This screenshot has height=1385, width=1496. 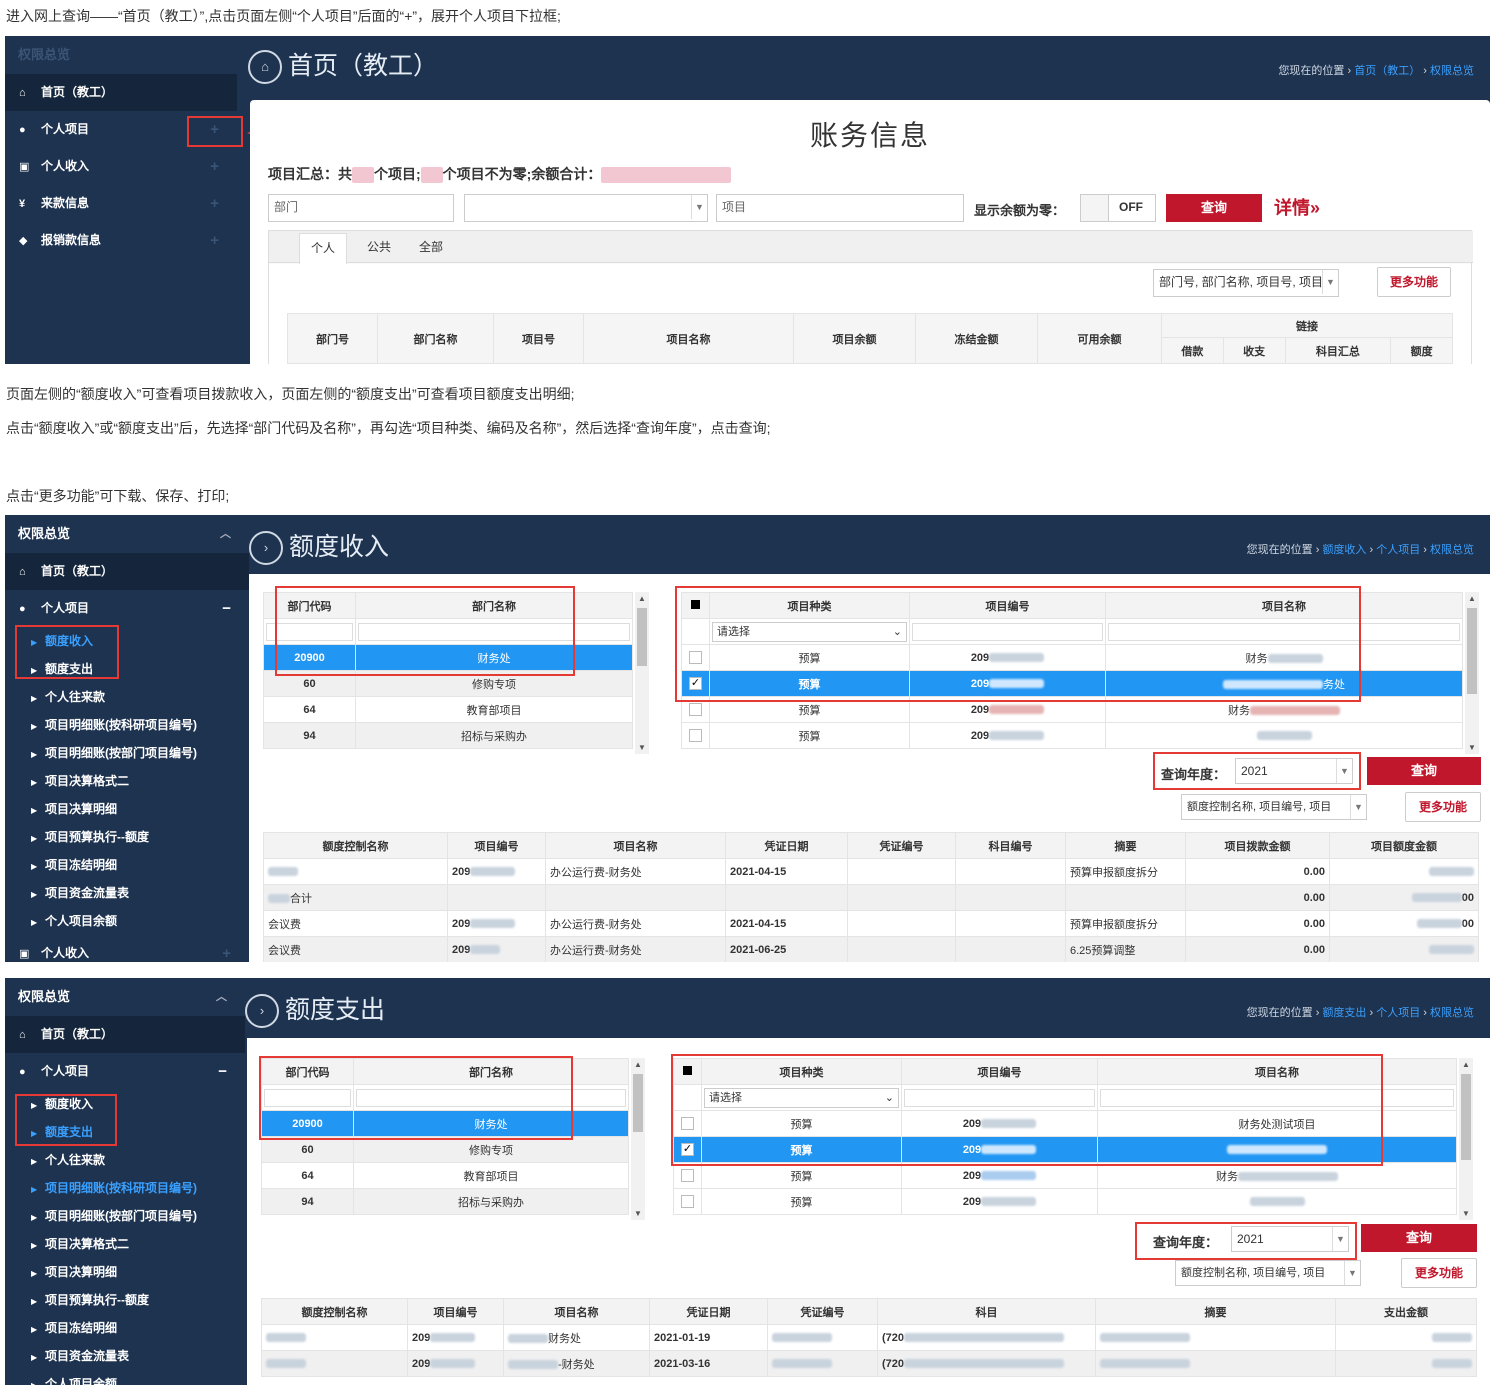 I want to click on table-row: 预算 209 财务, so click(x=1065, y=1175).